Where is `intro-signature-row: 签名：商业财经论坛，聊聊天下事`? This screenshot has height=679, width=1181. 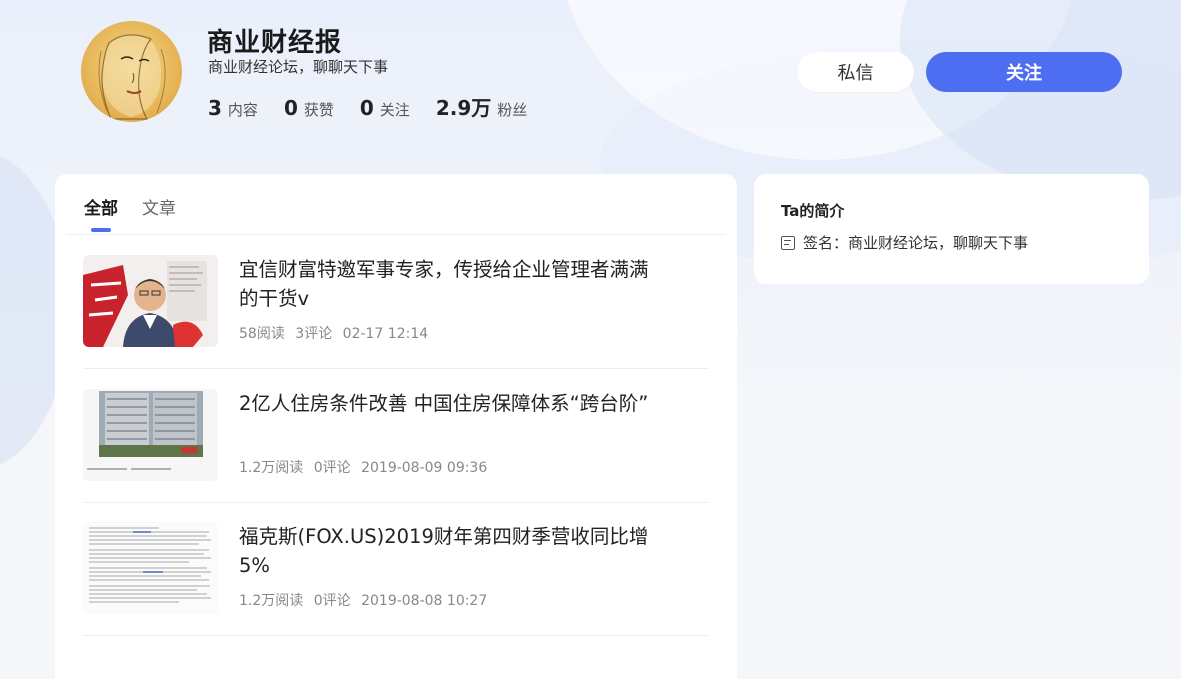 intro-signature-row: 签名：商业财经论坛，聊聊天下事 is located at coordinates (904, 242).